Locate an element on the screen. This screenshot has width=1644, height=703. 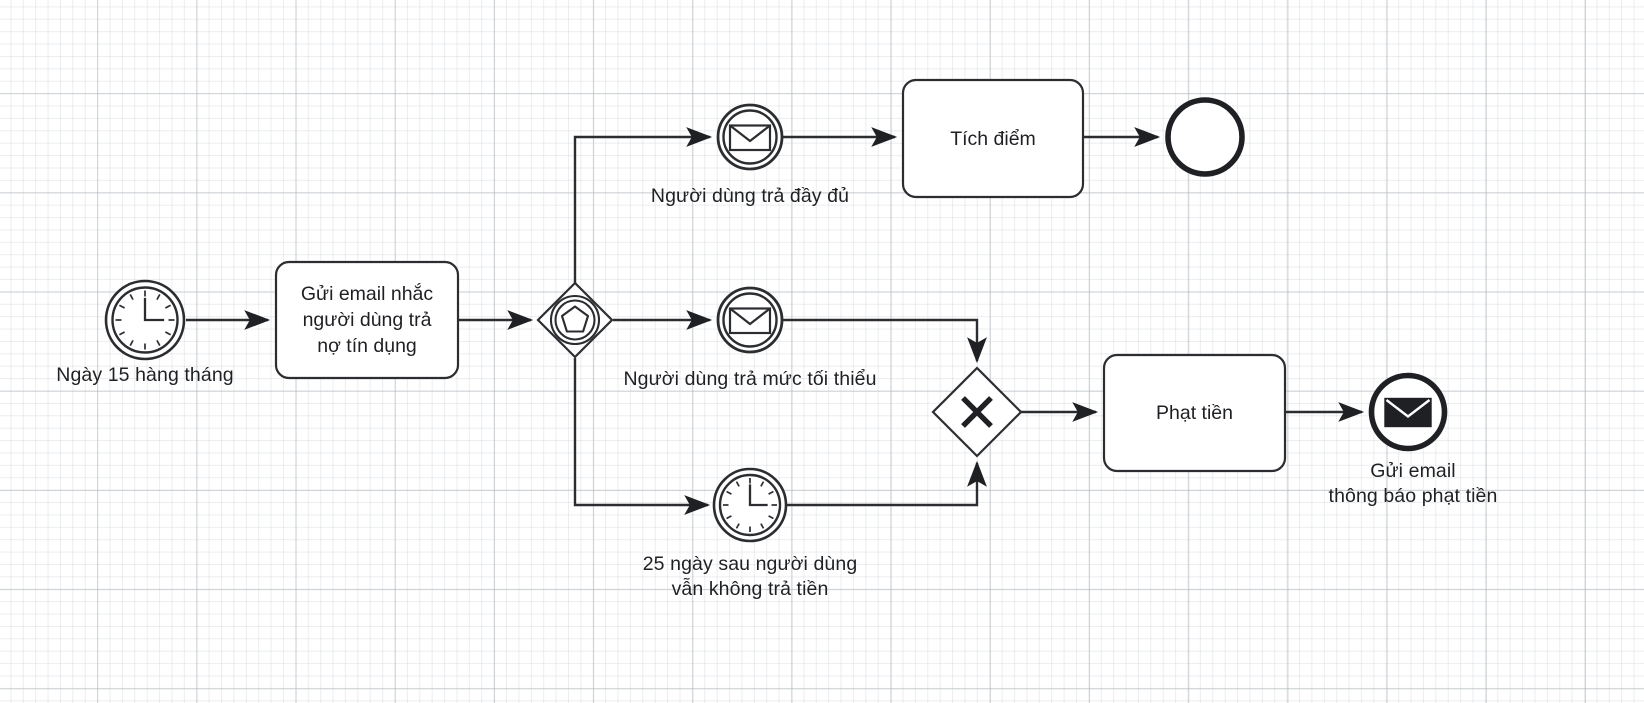
start-timer-event is located at coordinates (145, 320).